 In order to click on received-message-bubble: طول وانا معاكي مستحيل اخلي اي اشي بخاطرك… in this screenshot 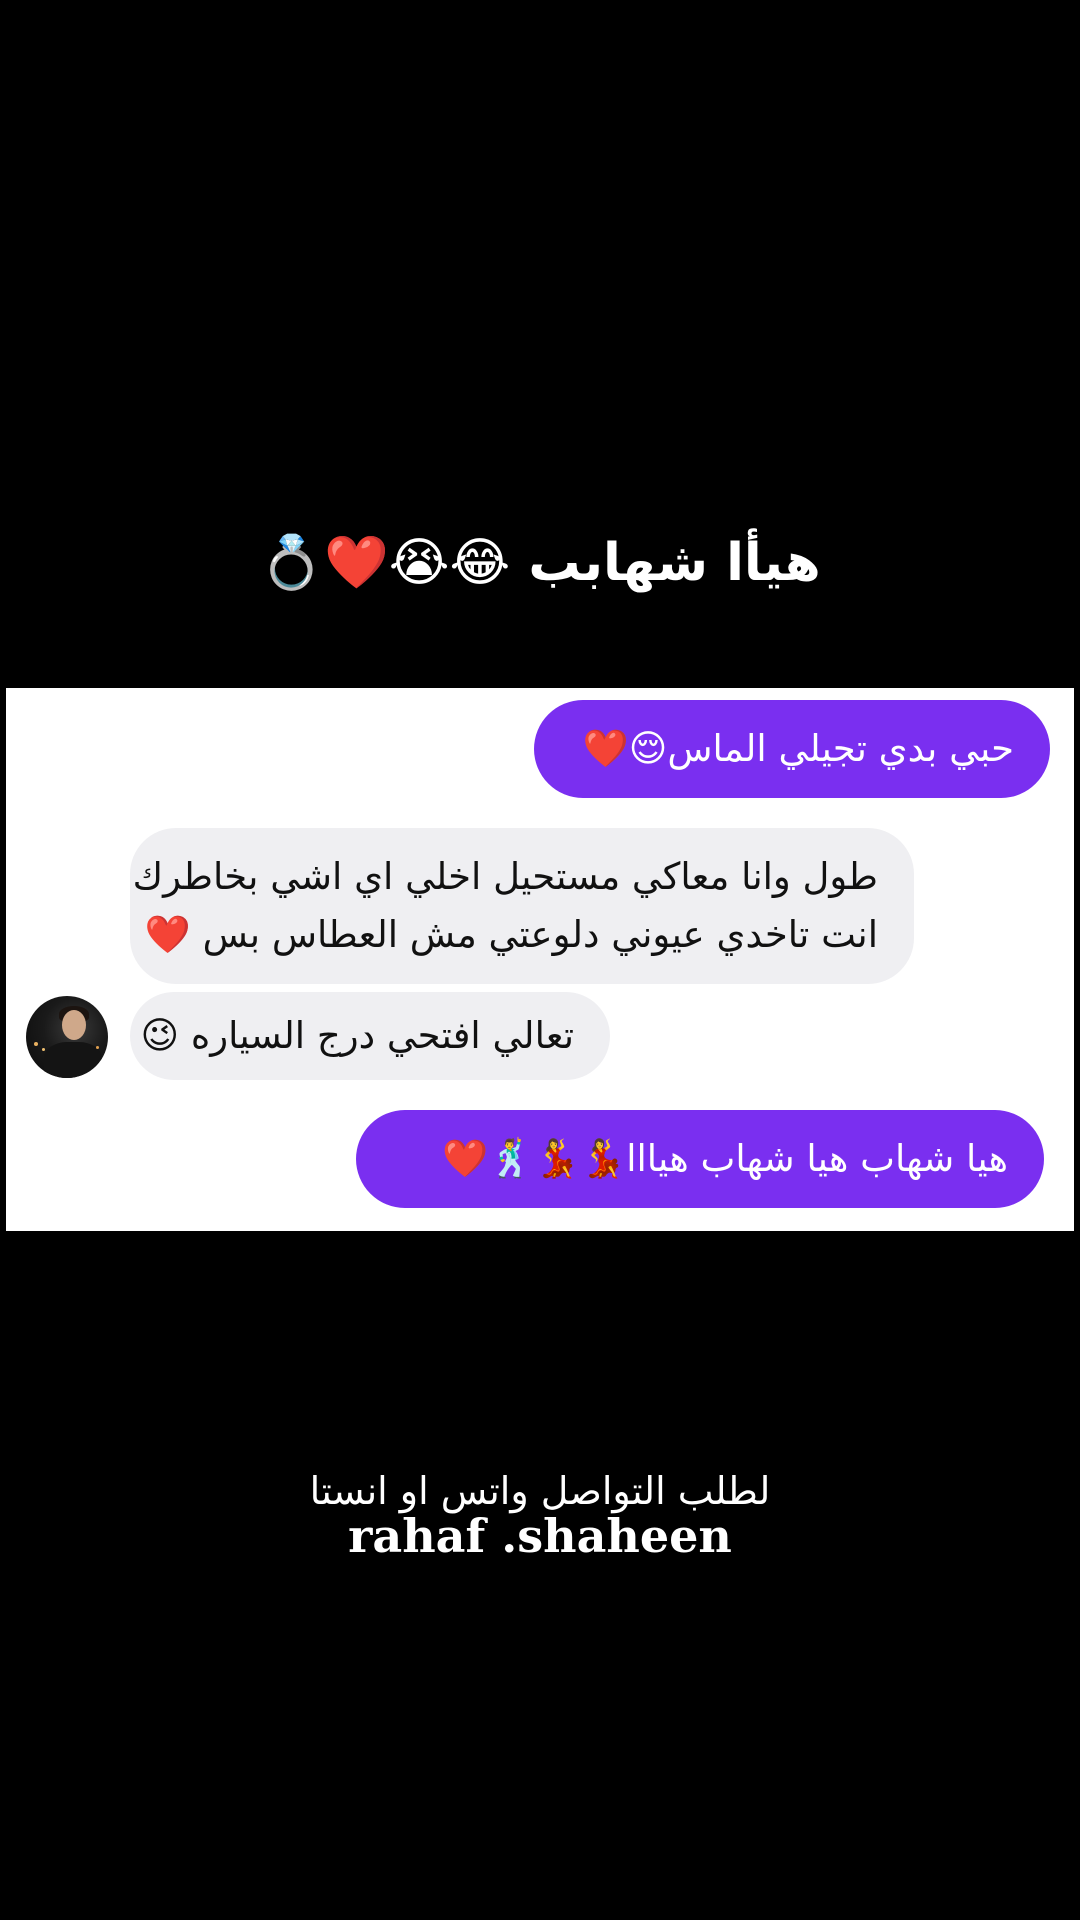, I will do `click(522, 906)`.